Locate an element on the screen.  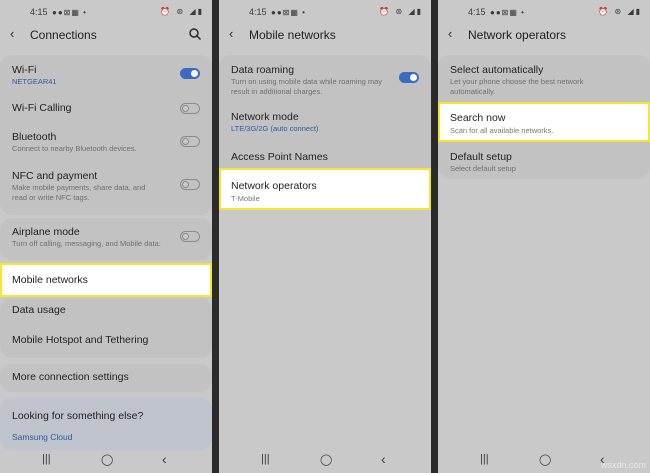
network-operators-label: Network operators is located at coordinates (274, 186).